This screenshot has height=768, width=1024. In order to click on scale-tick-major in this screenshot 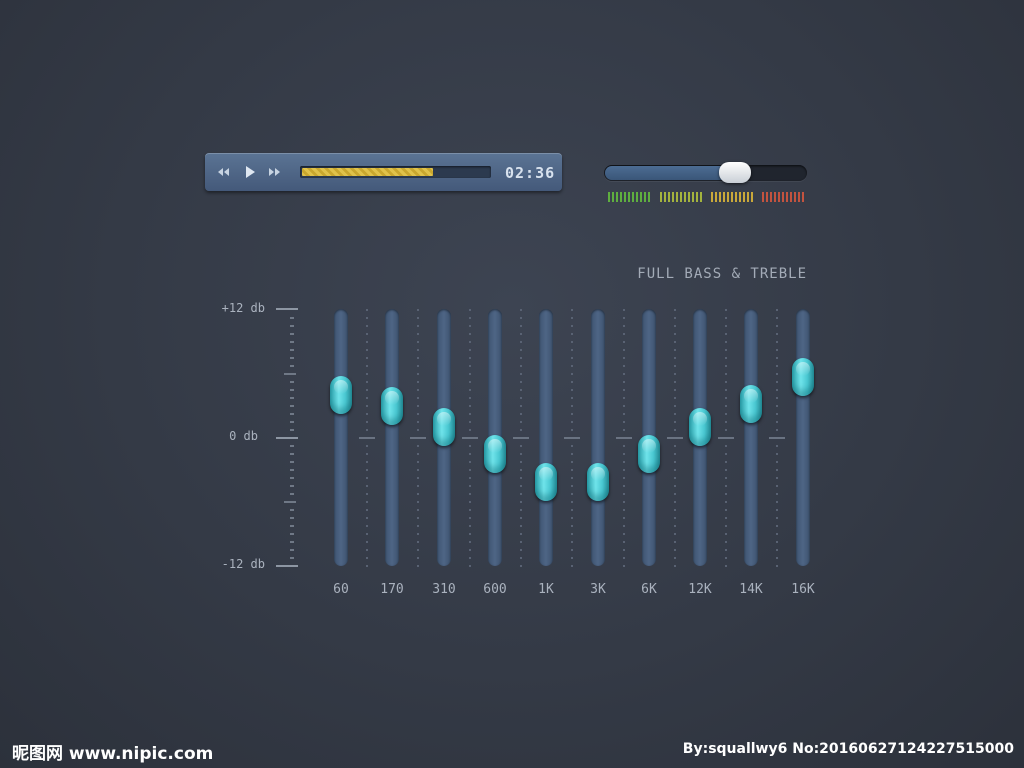, I will do `click(287, 437)`.